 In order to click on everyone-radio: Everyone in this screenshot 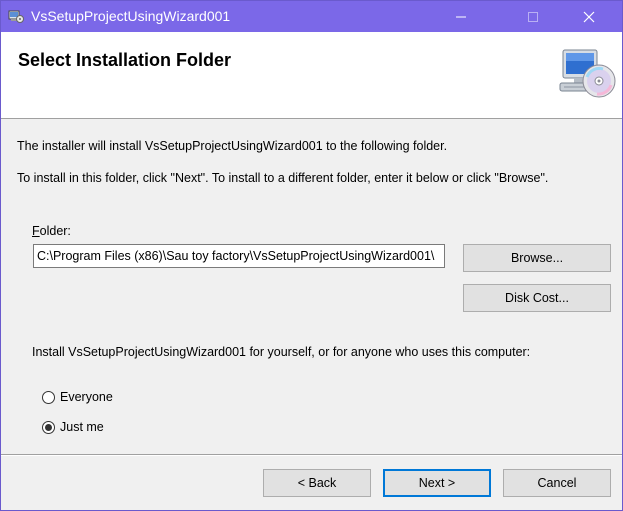, I will do `click(77, 397)`.